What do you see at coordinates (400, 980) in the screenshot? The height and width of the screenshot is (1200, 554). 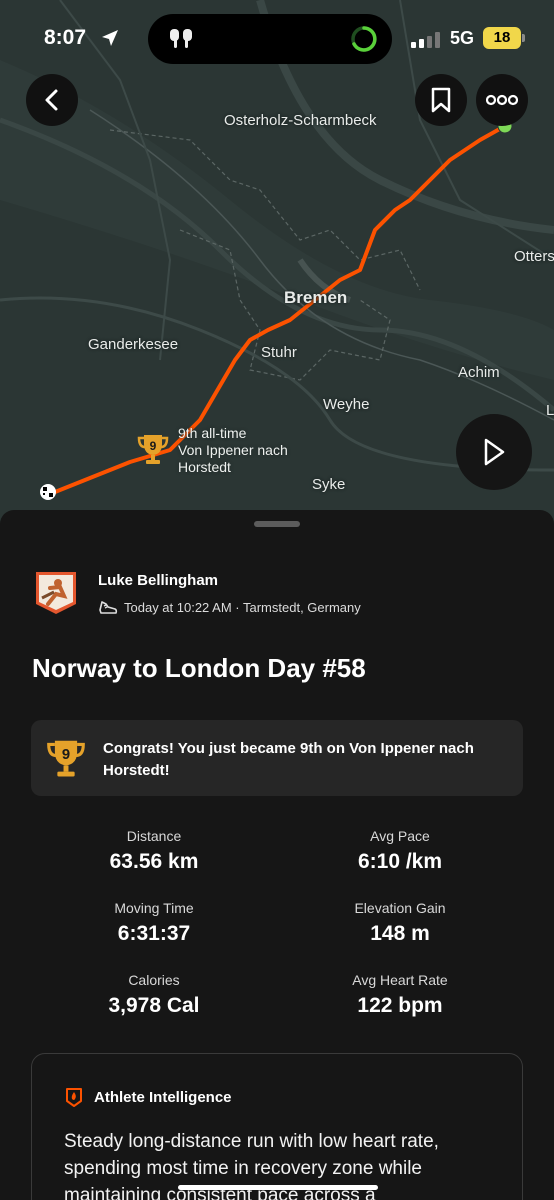 I see `stat-label: Avg Heart Rate` at bounding box center [400, 980].